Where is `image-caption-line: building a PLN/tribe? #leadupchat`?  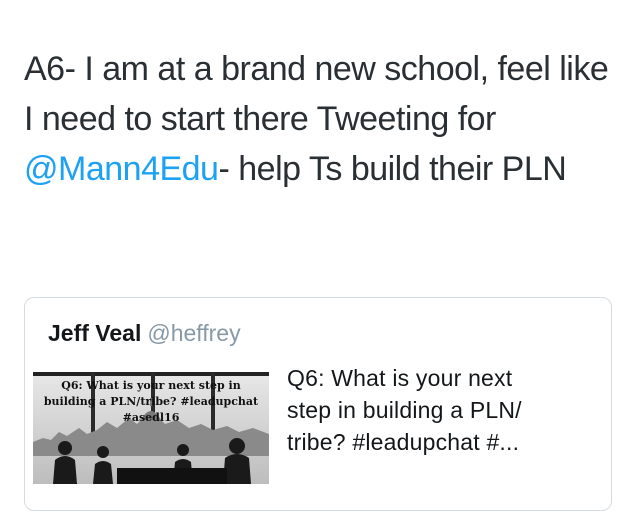
image-caption-line: building a PLN/tribe? #leadupchat is located at coordinates (151, 401).